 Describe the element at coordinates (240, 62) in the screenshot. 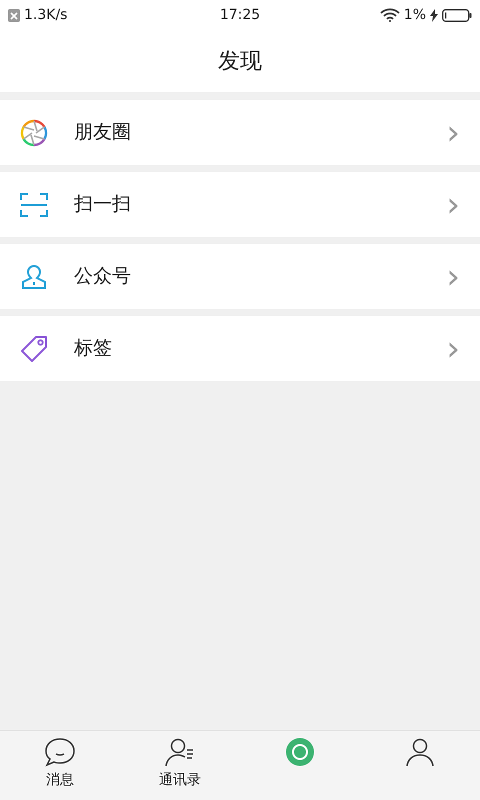

I see `page-title: 发现` at that location.